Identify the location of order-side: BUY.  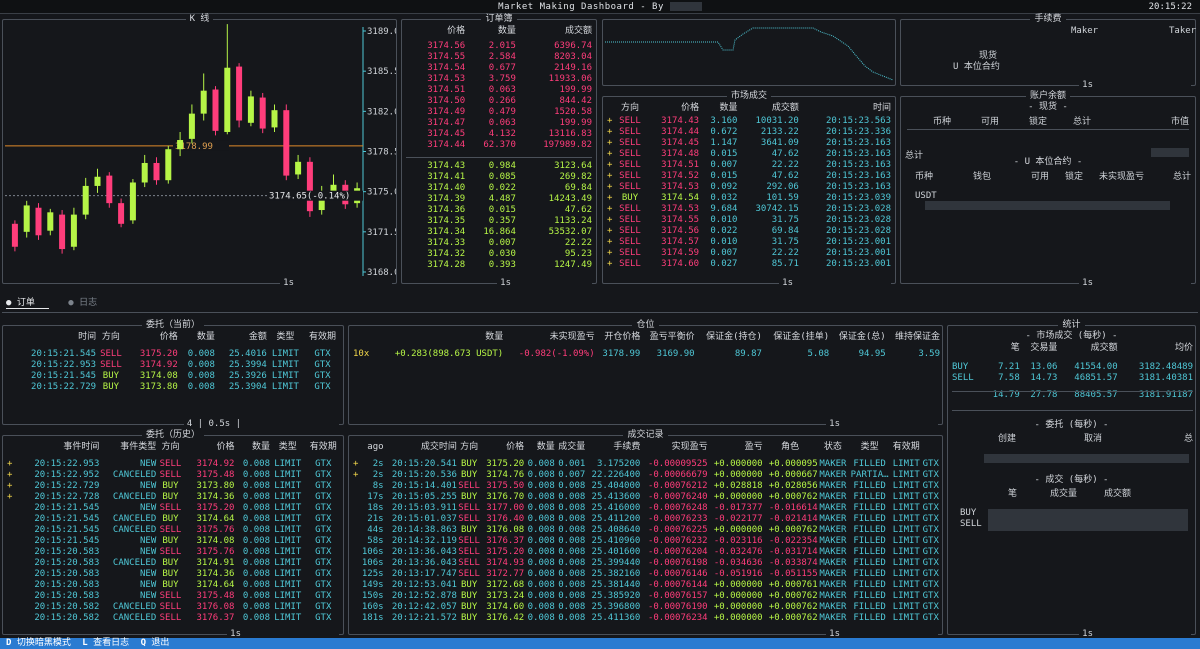
(111, 387).